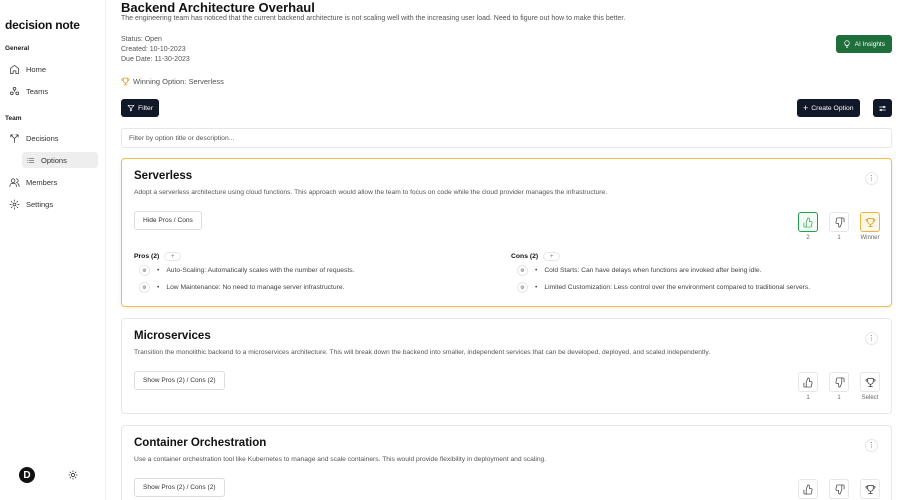 Image resolution: width=908 pixels, height=500 pixels. I want to click on list-icon, so click(30, 160).